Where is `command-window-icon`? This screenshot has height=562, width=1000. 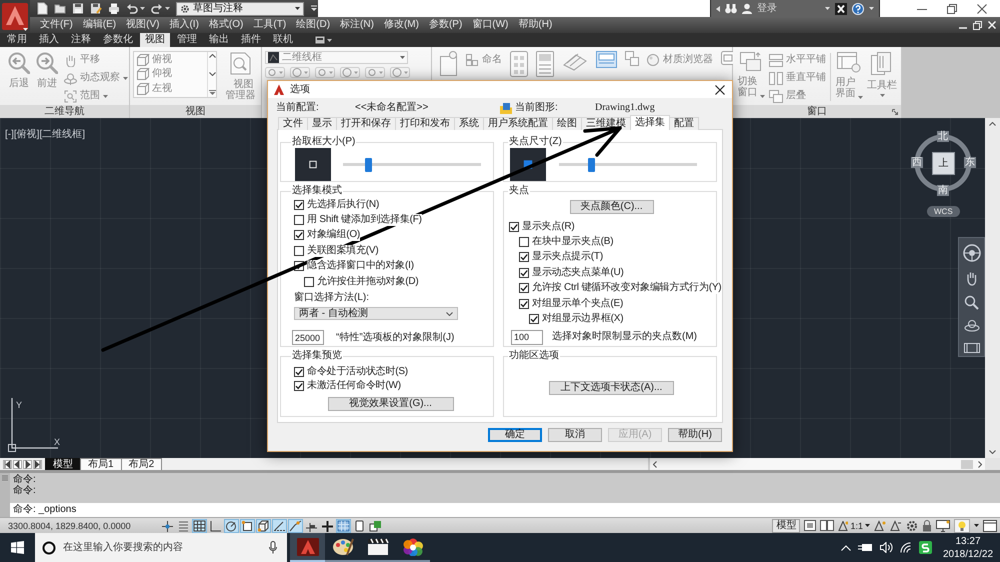 command-window-icon is located at coordinates (606, 59).